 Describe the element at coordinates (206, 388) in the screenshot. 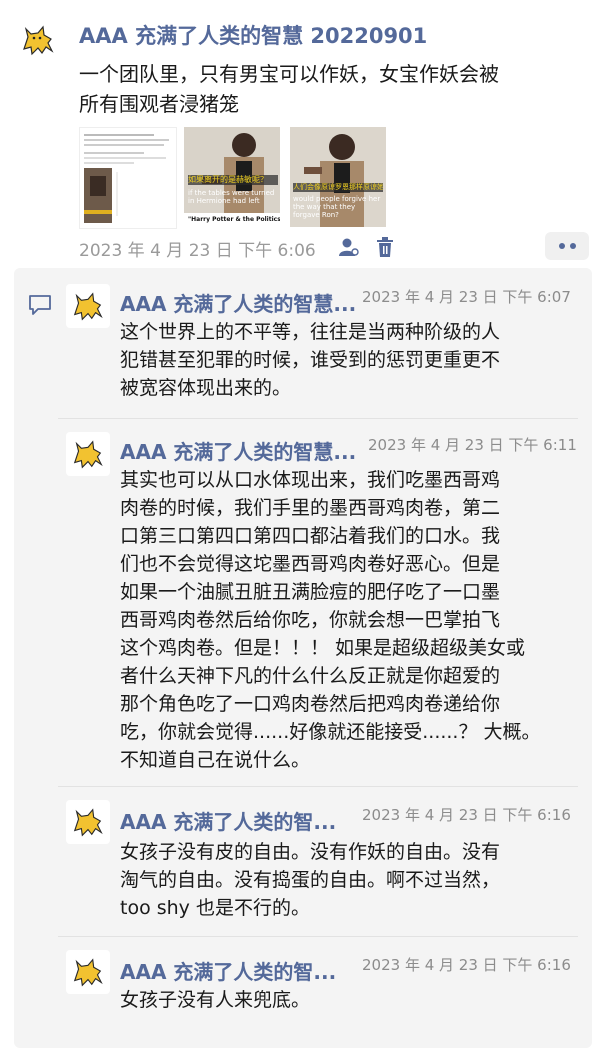

I see `comment-line: 被宽容体现出来的。` at that location.